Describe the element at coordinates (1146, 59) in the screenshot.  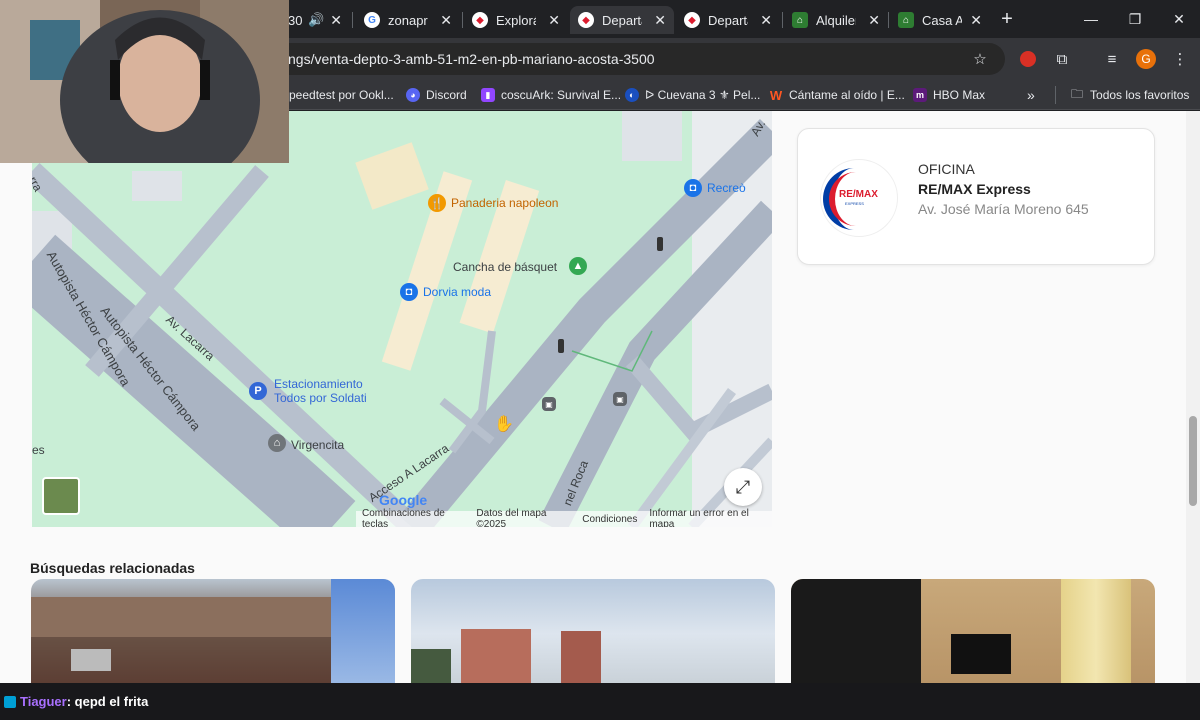
I see `profile-avatar: G` at that location.